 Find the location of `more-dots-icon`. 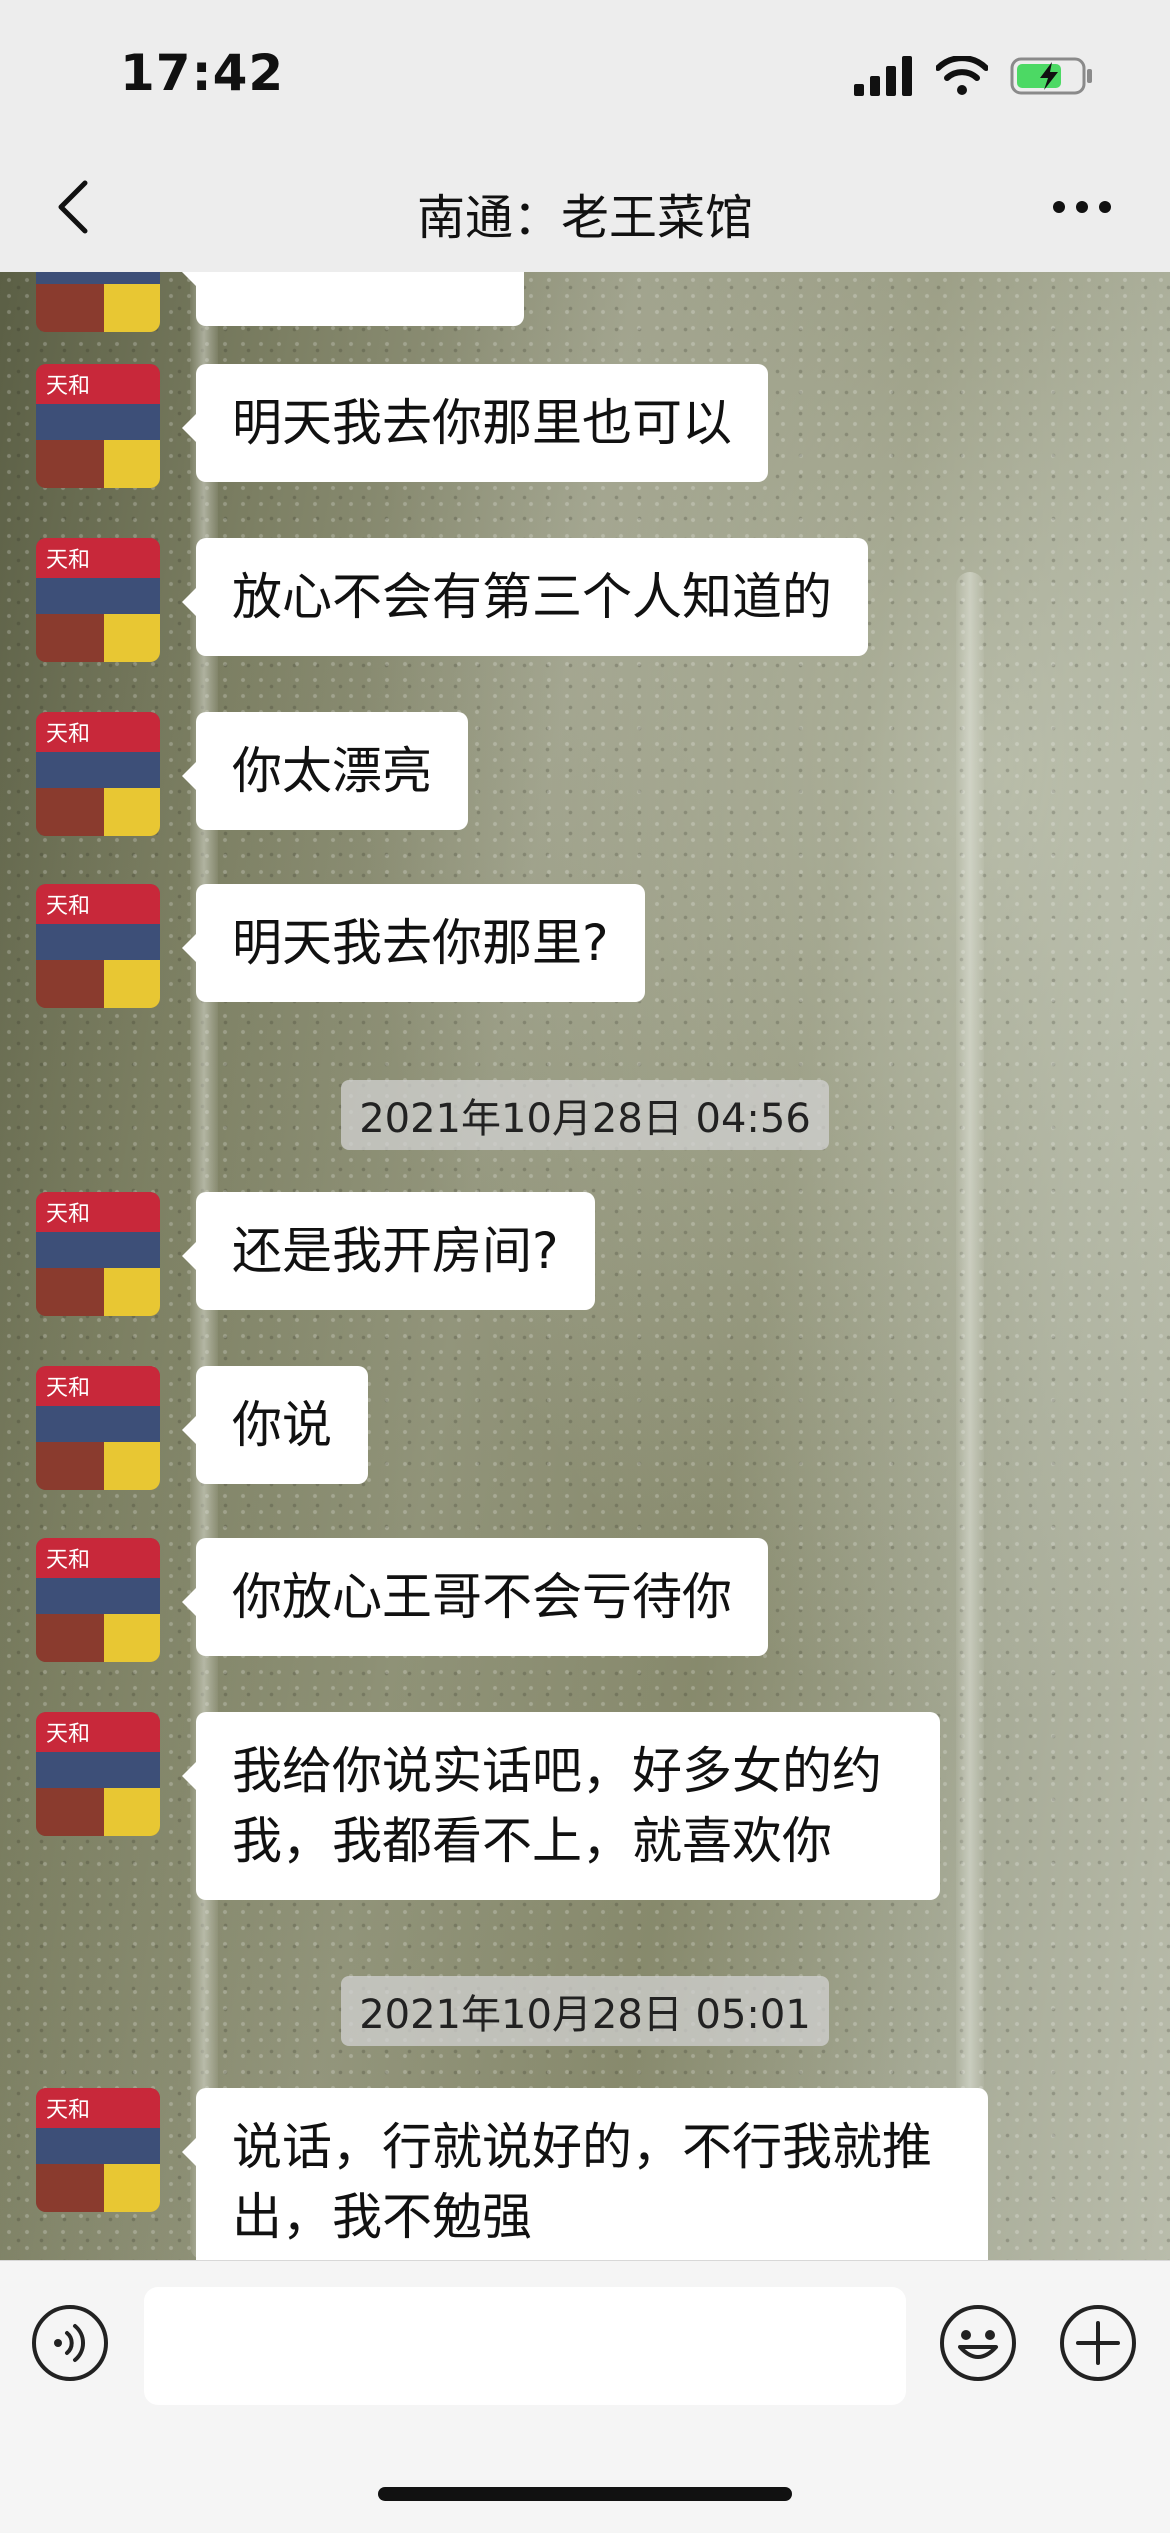

more-dots-icon is located at coordinates (1082, 207).